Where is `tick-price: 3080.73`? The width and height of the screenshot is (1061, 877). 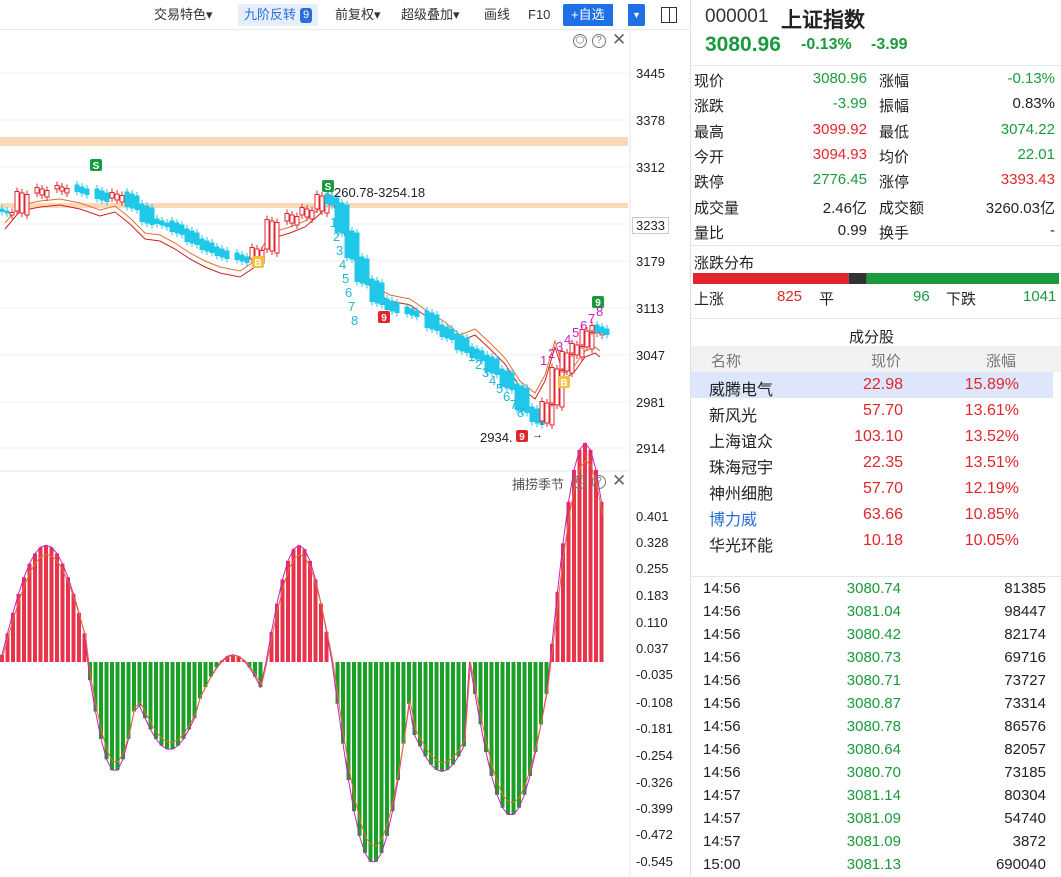 tick-price: 3080.73 is located at coordinates (873, 657).